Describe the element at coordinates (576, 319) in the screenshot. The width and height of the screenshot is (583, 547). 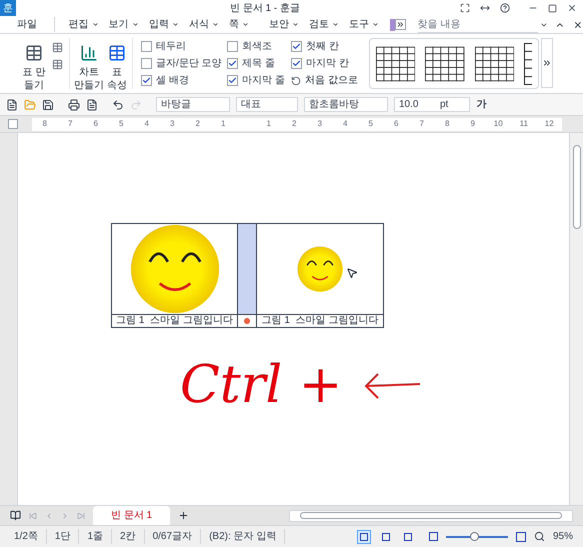
I see `vertical-scrollbar` at that location.